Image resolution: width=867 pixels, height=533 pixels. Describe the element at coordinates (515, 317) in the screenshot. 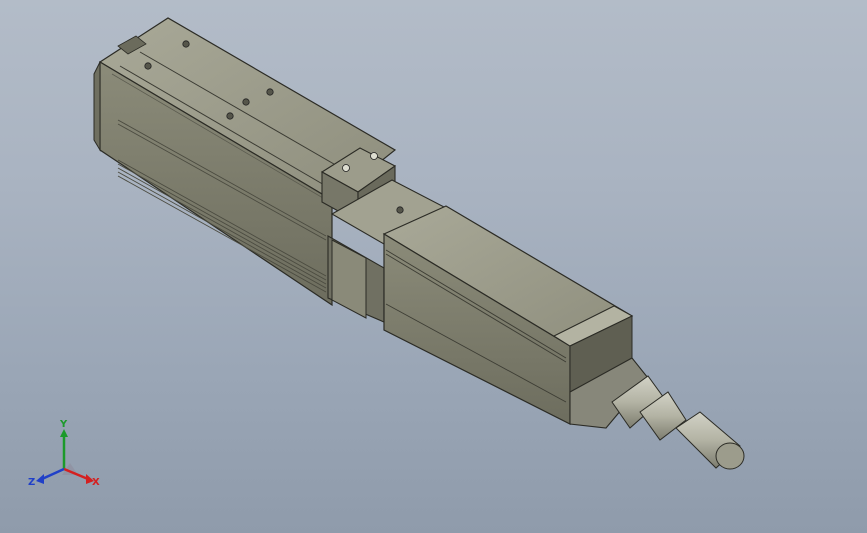

I see `motor-housing` at that location.